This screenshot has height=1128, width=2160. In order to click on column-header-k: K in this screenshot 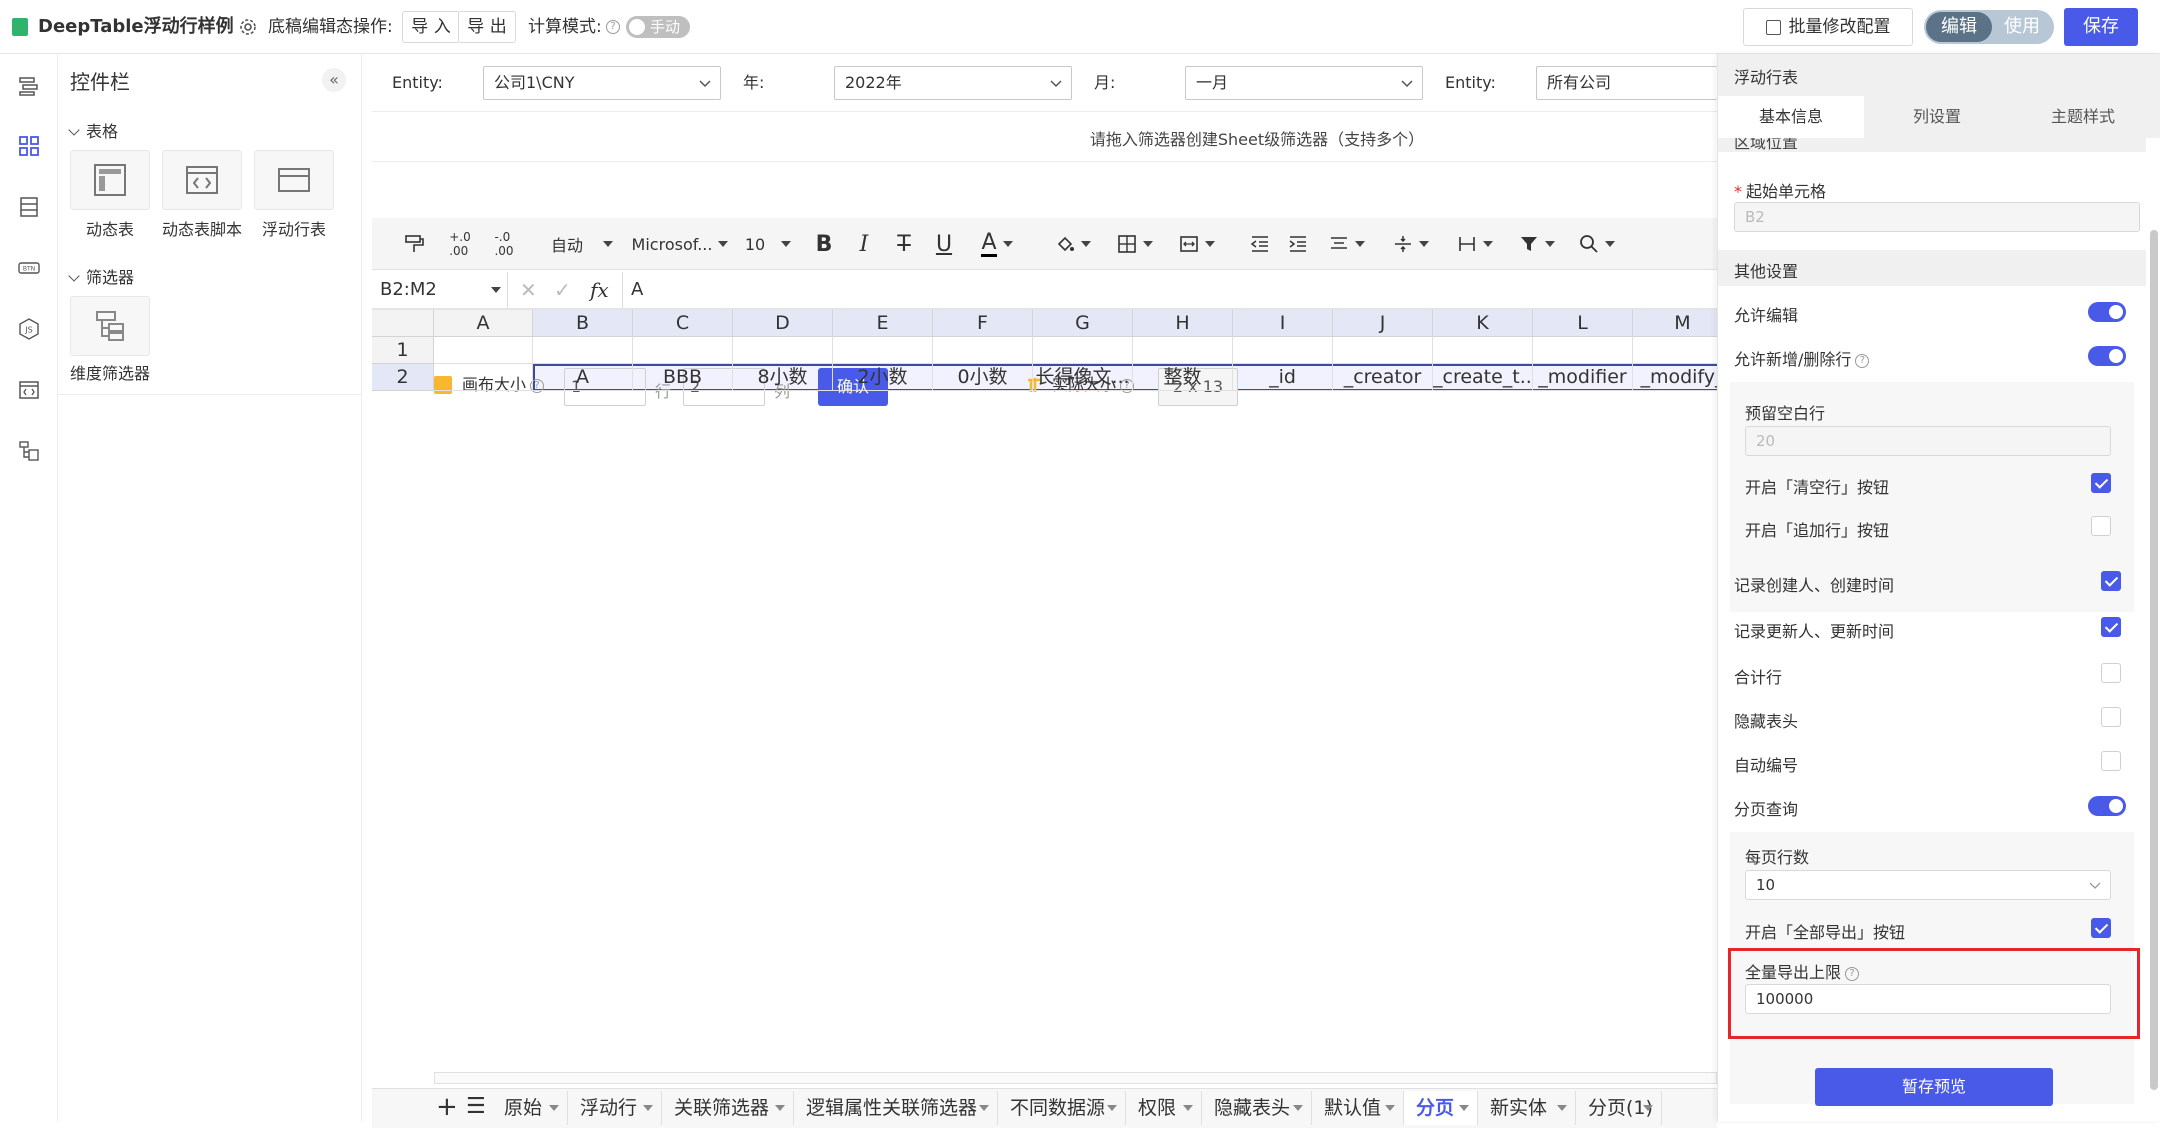, I will do `click(1483, 323)`.